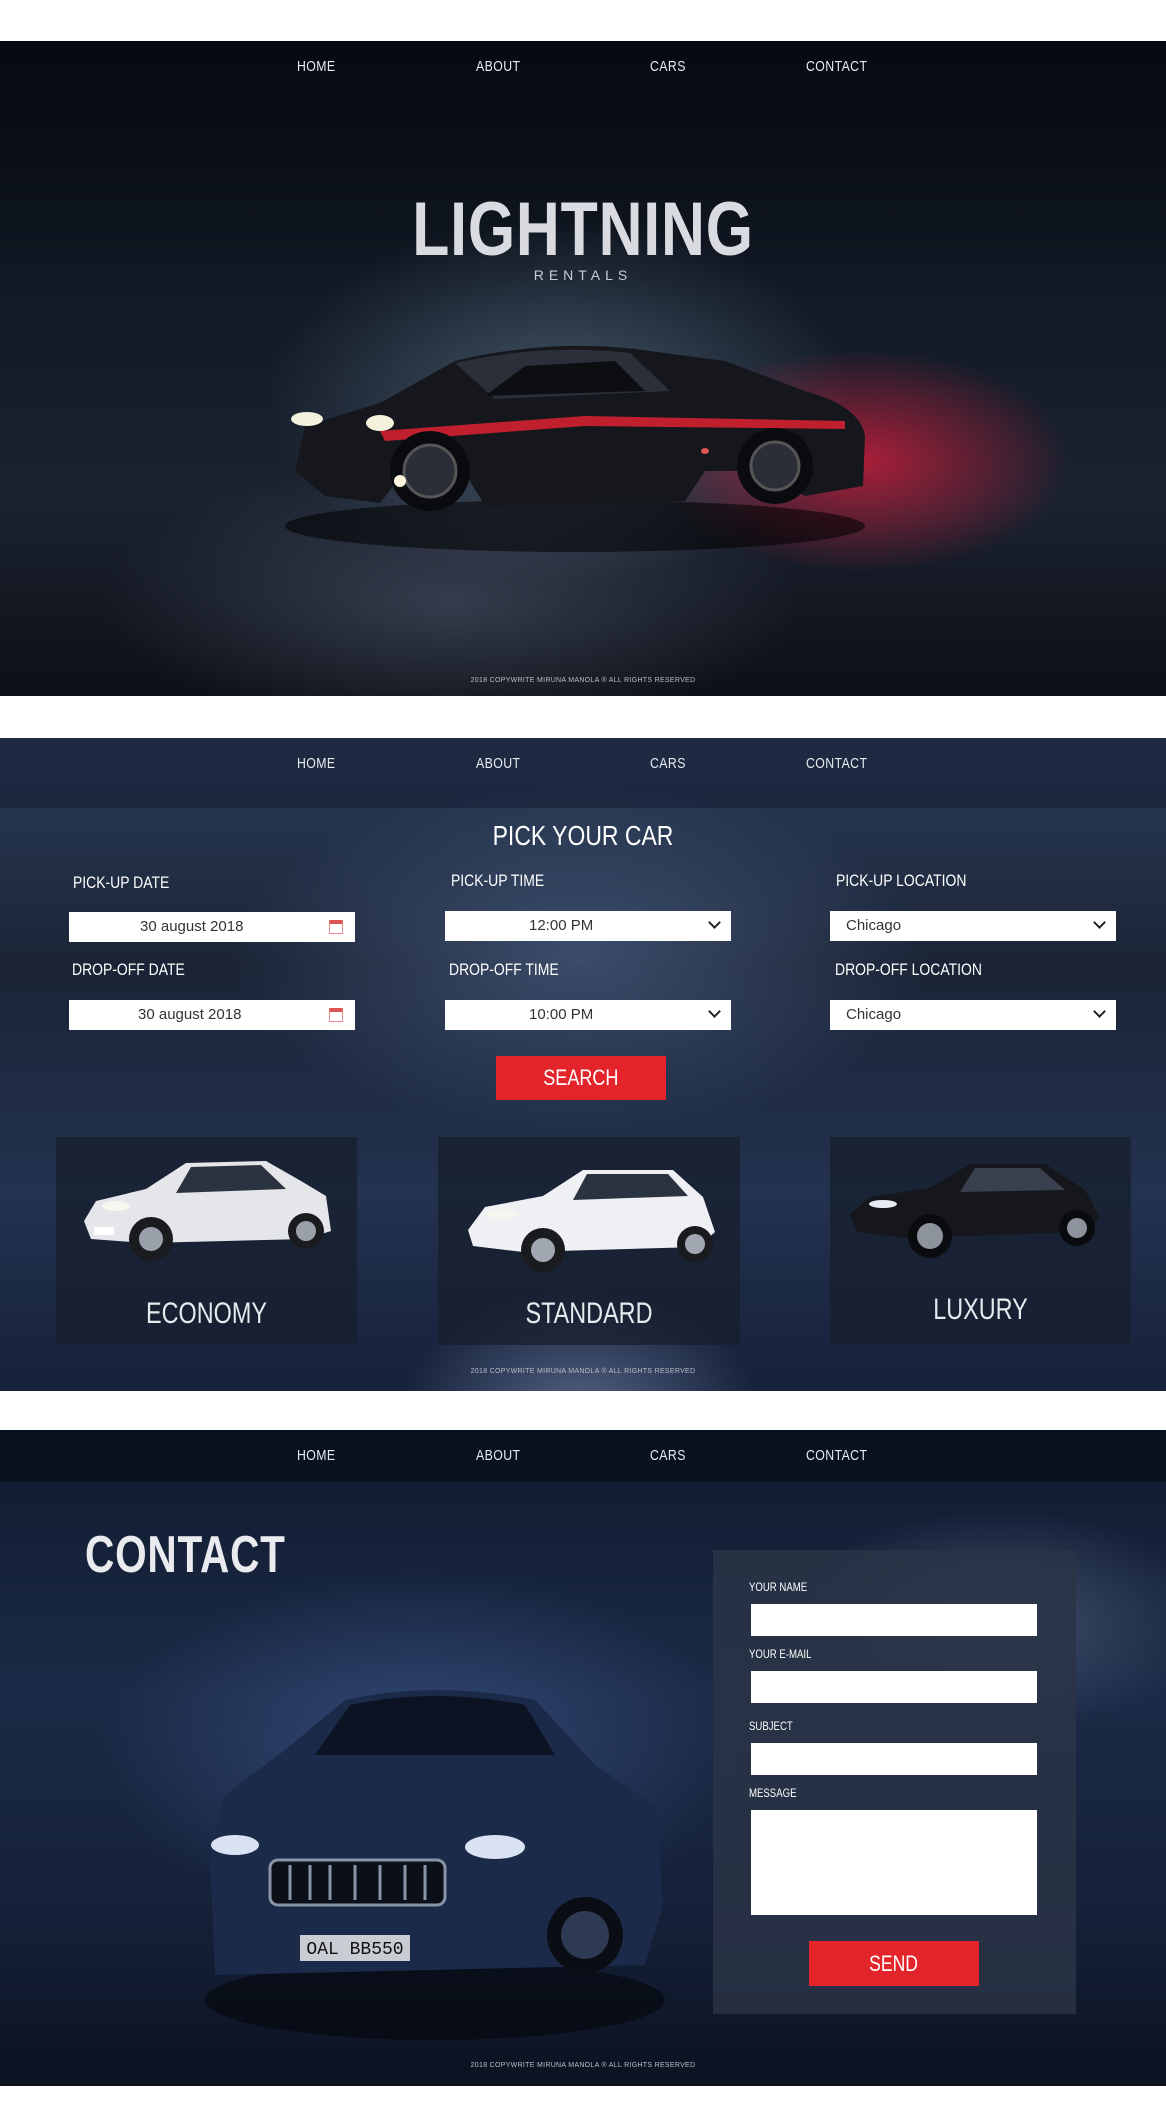  What do you see at coordinates (874, 1014) in the screenshot?
I see `dropoff-location-value: Chicago` at bounding box center [874, 1014].